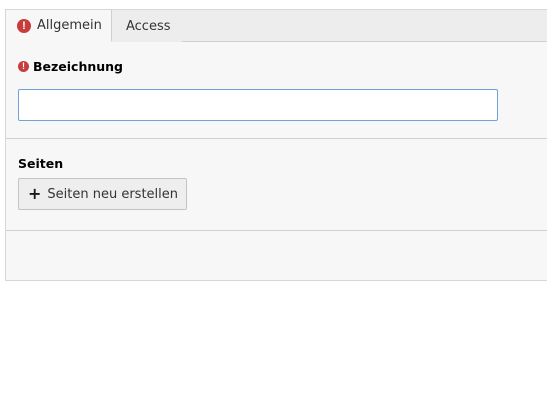 This screenshot has height=411, width=547. What do you see at coordinates (113, 194) in the screenshot?
I see `create-pages-button-label: Seiten neu erstellen` at bounding box center [113, 194].